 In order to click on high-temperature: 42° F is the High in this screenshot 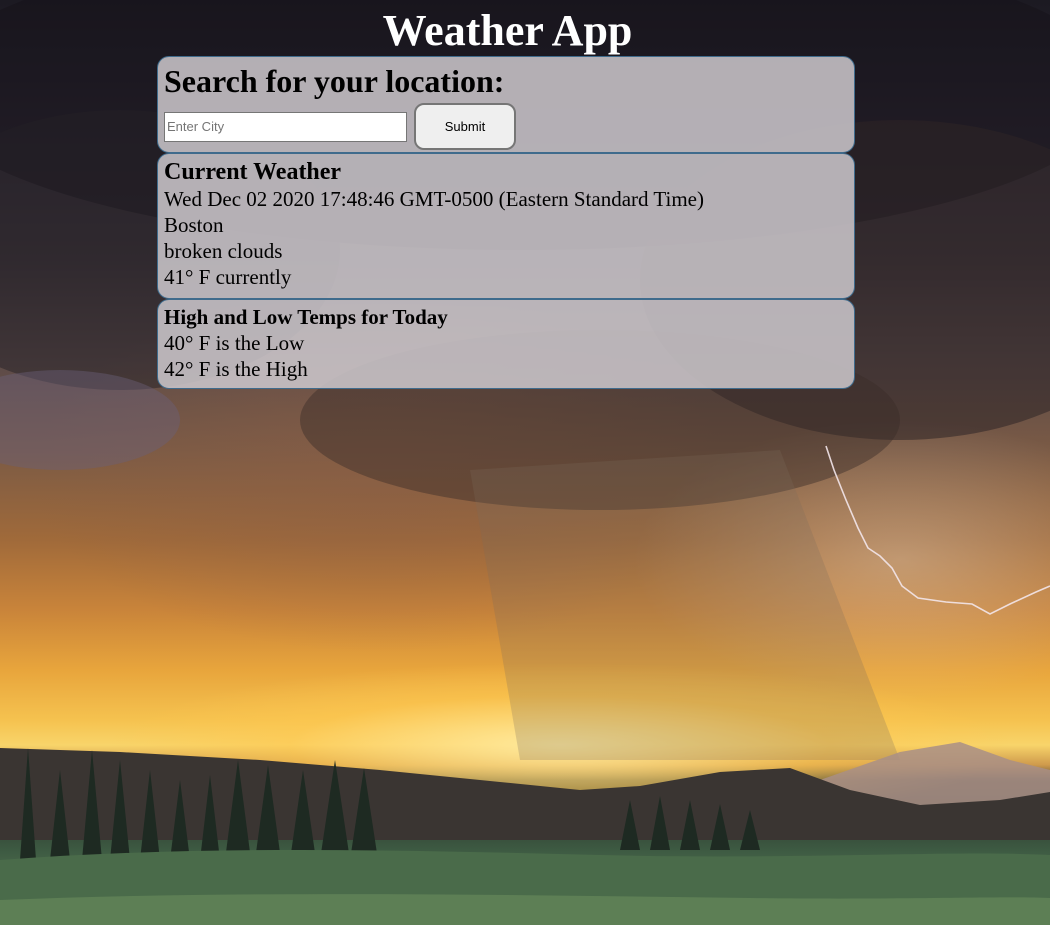, I will do `click(236, 369)`.